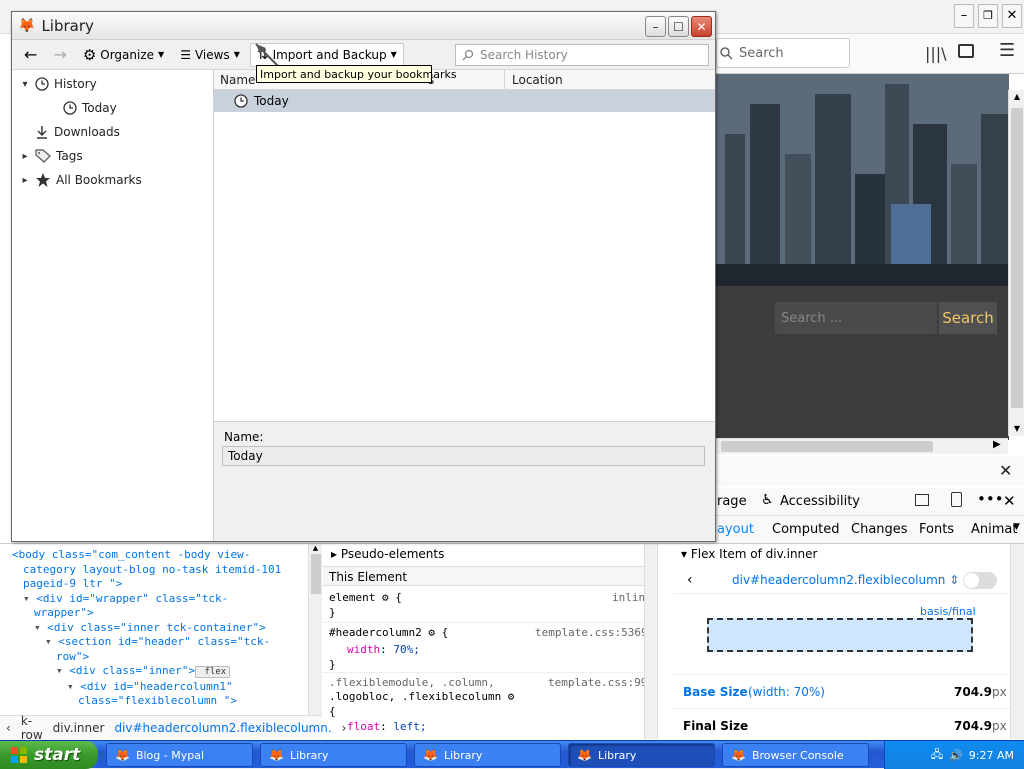  What do you see at coordinates (582, 55) in the screenshot?
I see `search-history-input: Search History` at bounding box center [582, 55].